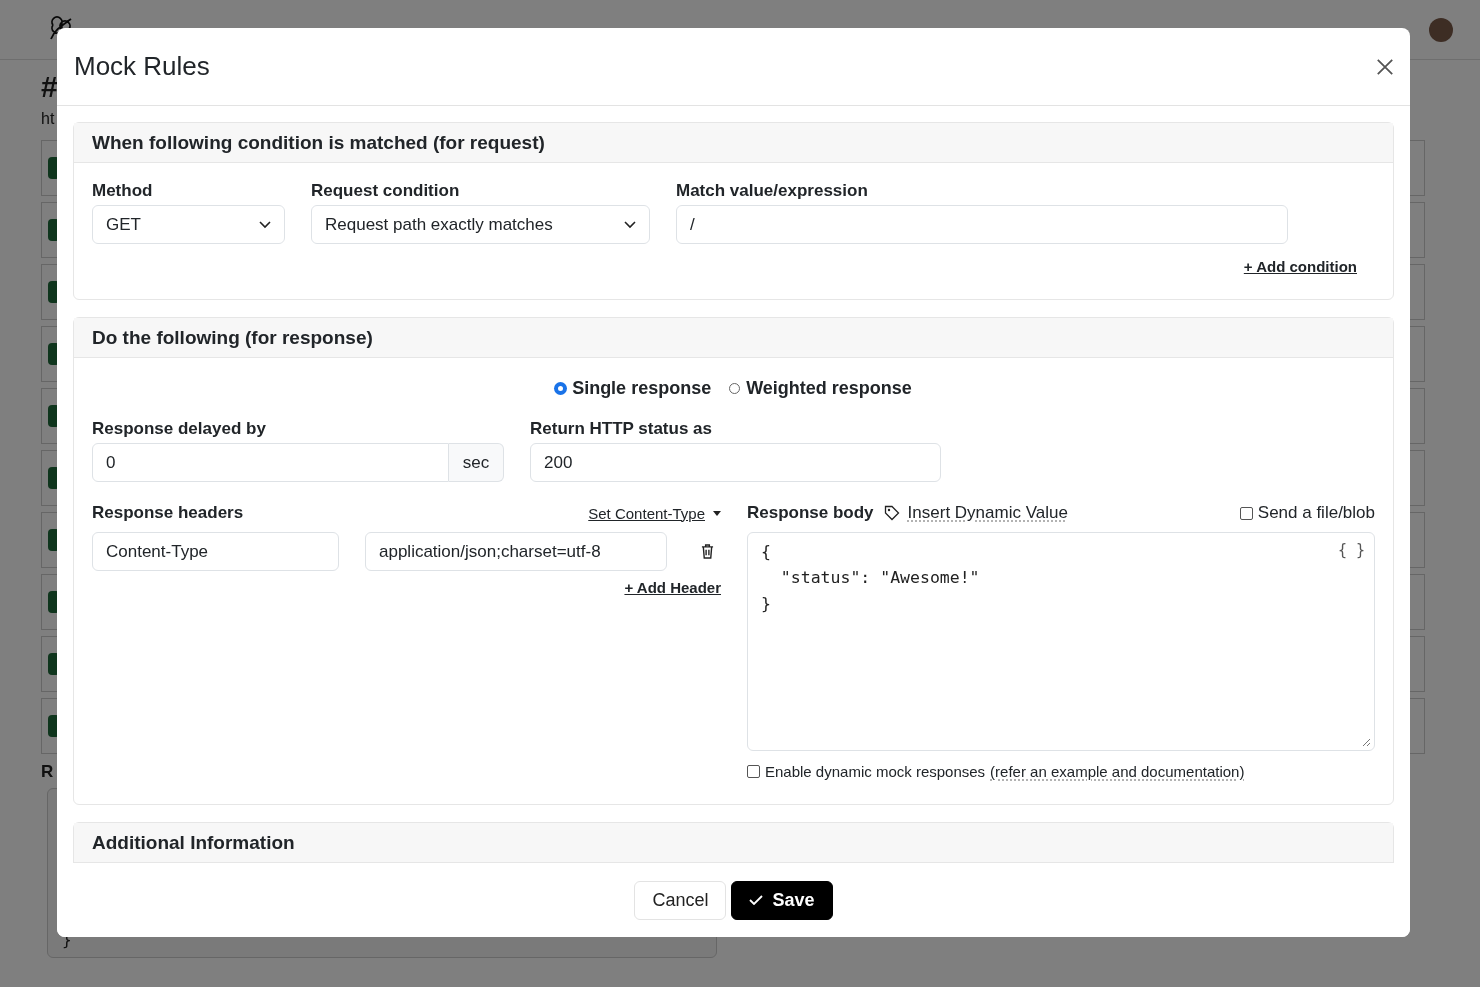  Describe the element at coordinates (735, 462) in the screenshot. I see `status-input: 200` at that location.